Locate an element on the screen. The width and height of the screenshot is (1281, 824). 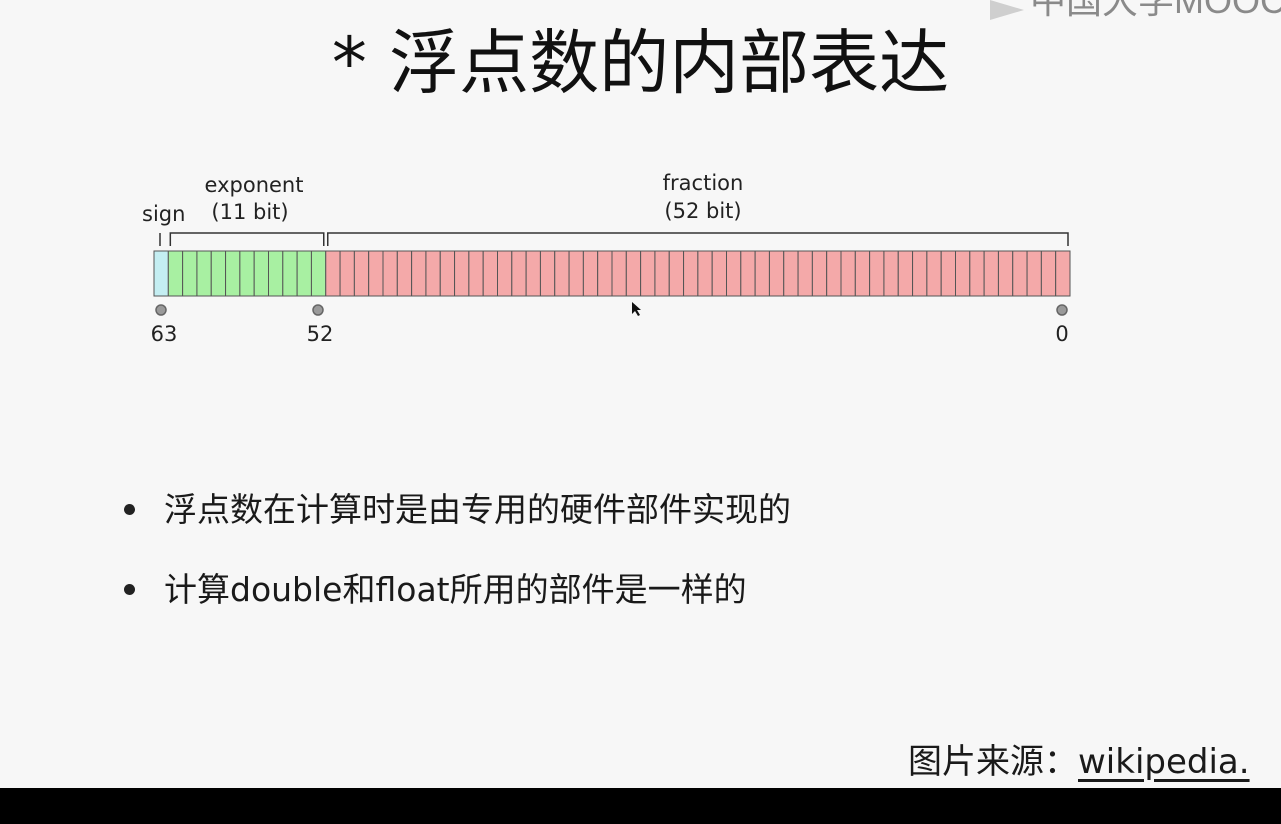
mouse-cursor-icon is located at coordinates (636, 309).